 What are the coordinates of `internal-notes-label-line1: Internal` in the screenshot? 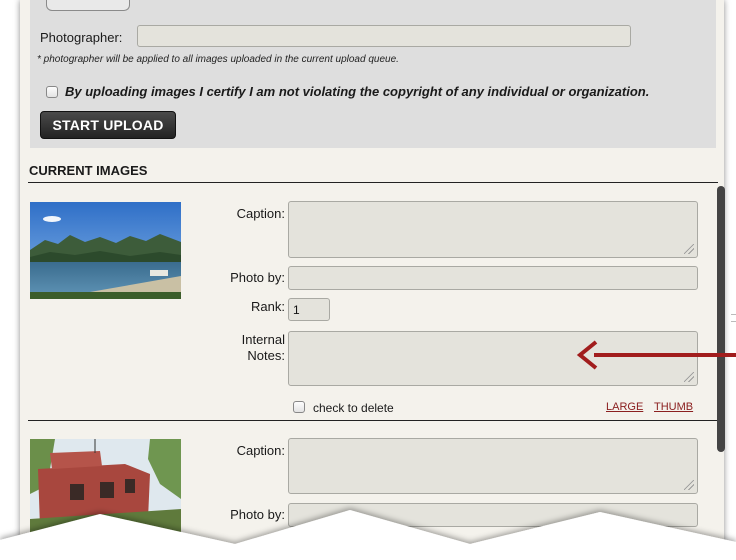 It's located at (263, 339).